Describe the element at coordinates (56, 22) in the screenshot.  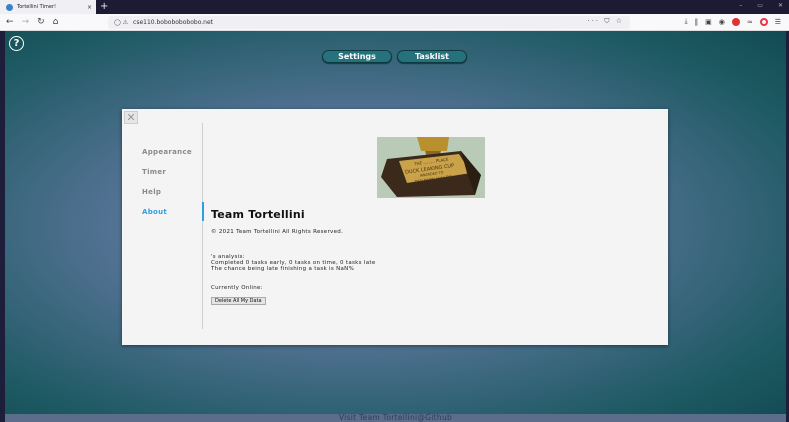
I see `home-icon: ⌂` at that location.